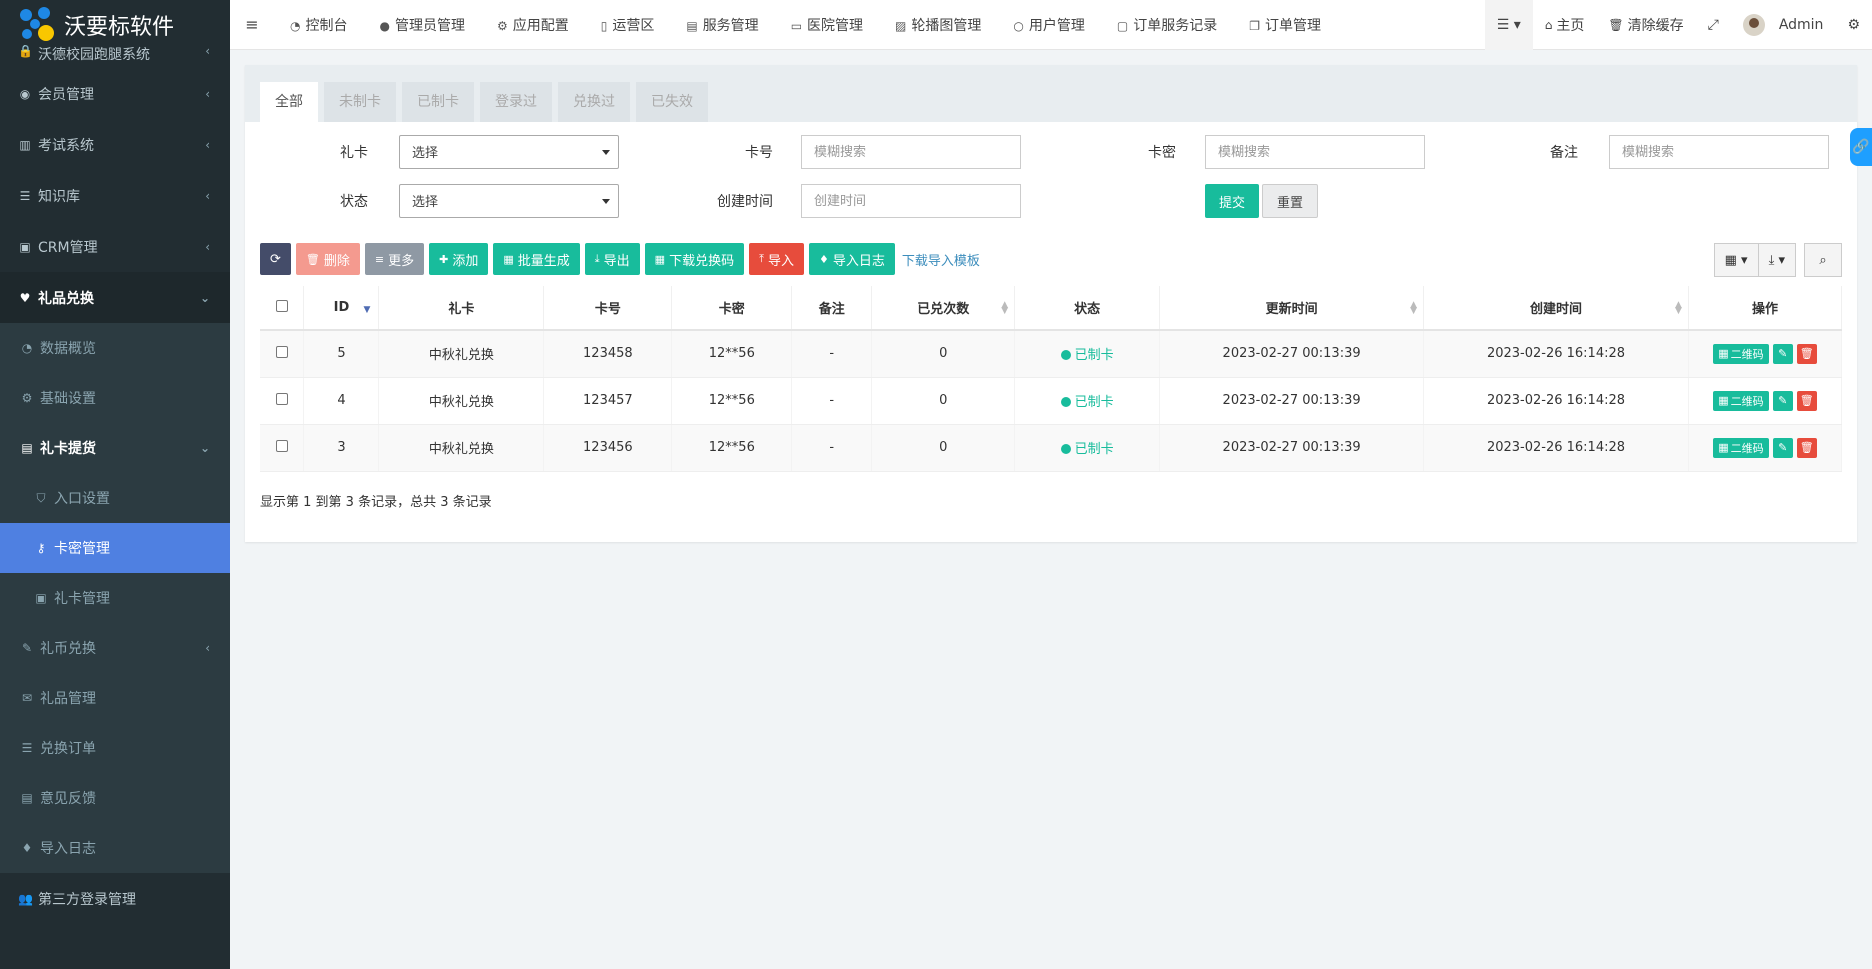 This screenshot has height=969, width=1872. What do you see at coordinates (115, 93) in the screenshot?
I see `sidebar-item-members: ◉ 会员管理 ‹` at bounding box center [115, 93].